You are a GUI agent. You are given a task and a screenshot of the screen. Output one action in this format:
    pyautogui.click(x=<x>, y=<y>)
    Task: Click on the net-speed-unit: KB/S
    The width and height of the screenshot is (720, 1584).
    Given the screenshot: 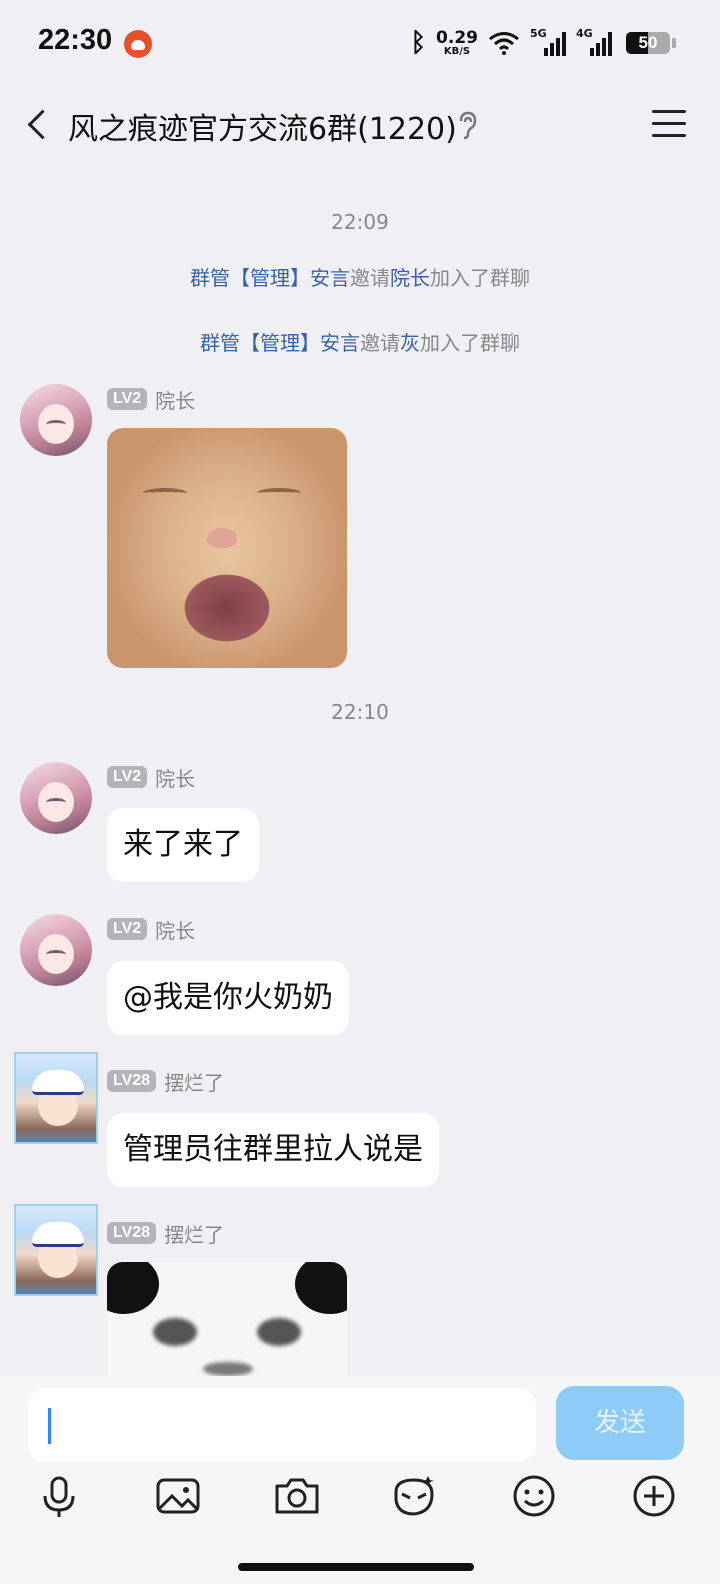 What is the action you would take?
    pyautogui.click(x=457, y=51)
    